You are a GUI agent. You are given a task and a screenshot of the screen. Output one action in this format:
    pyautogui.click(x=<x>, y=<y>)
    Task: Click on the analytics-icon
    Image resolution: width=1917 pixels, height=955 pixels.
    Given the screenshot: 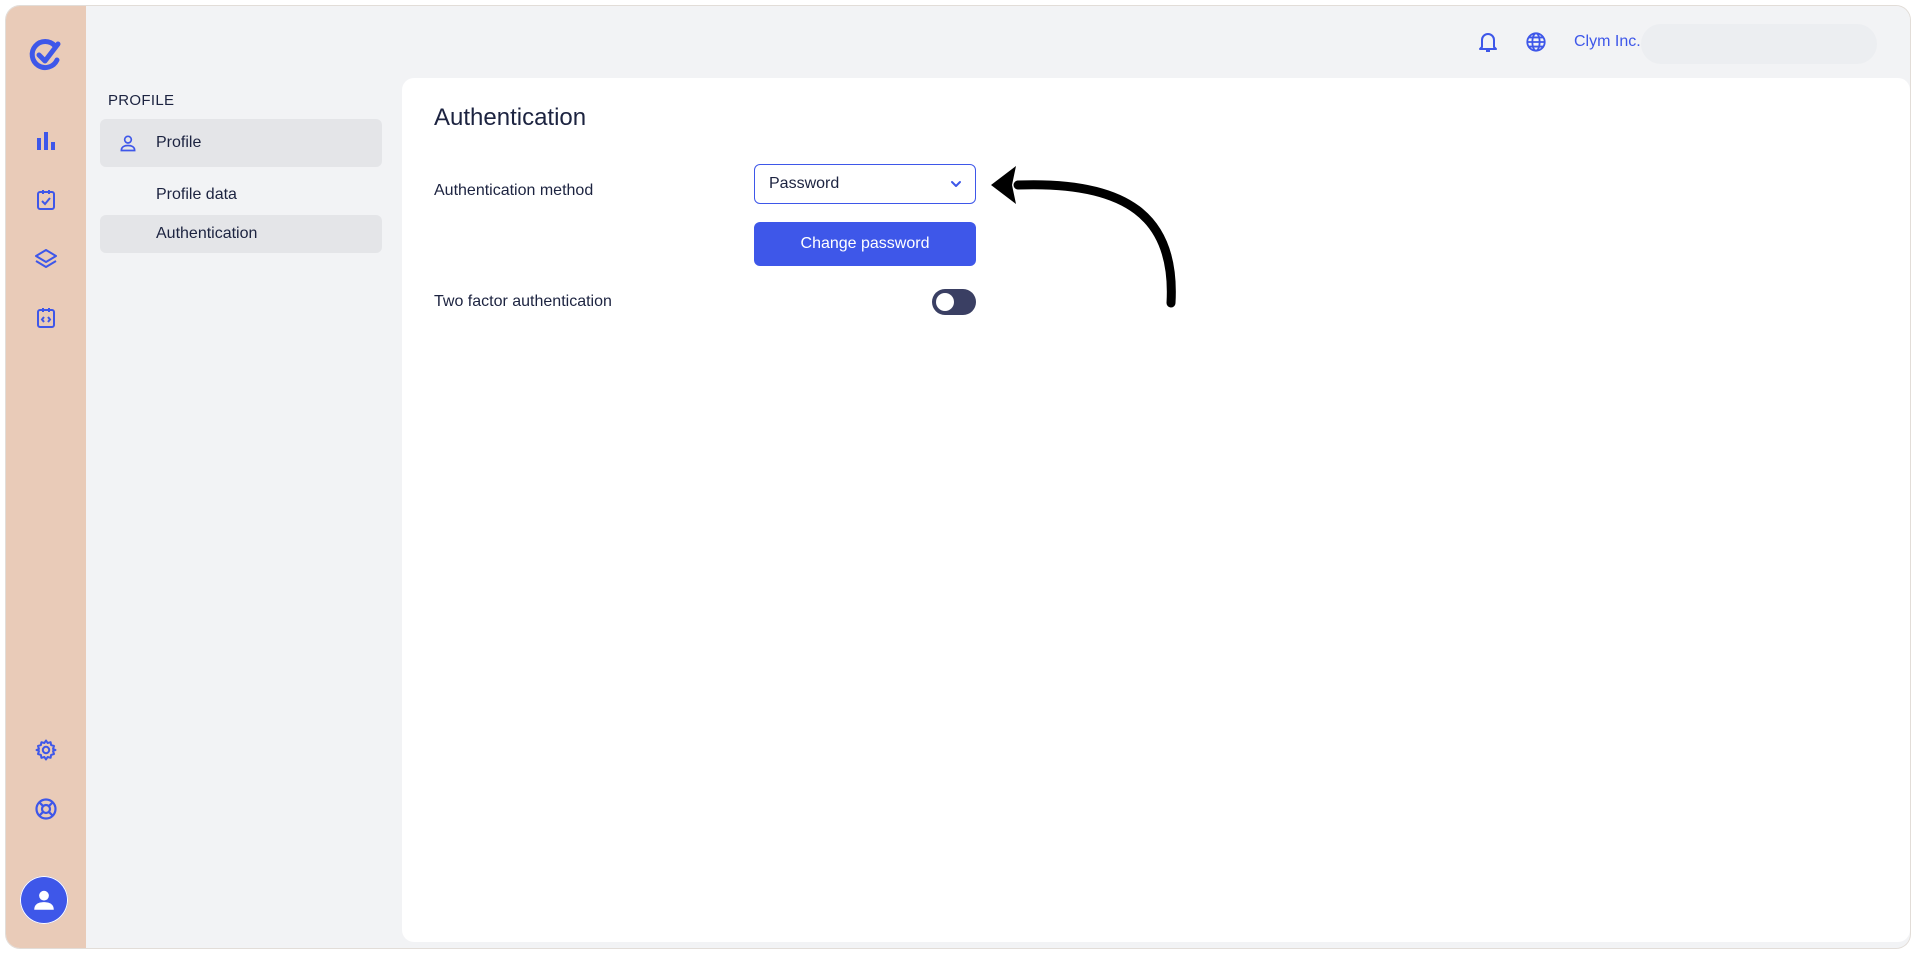 What is the action you would take?
    pyautogui.click(x=46, y=141)
    